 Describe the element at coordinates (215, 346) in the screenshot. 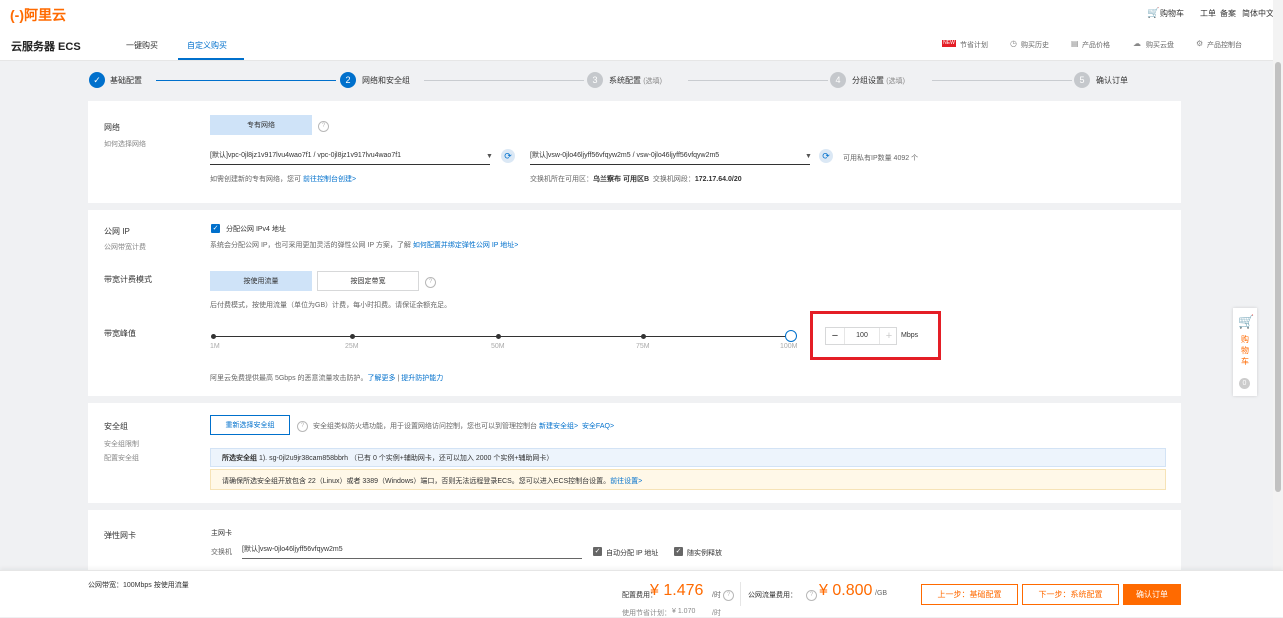

I see `slider-label: 1M` at that location.